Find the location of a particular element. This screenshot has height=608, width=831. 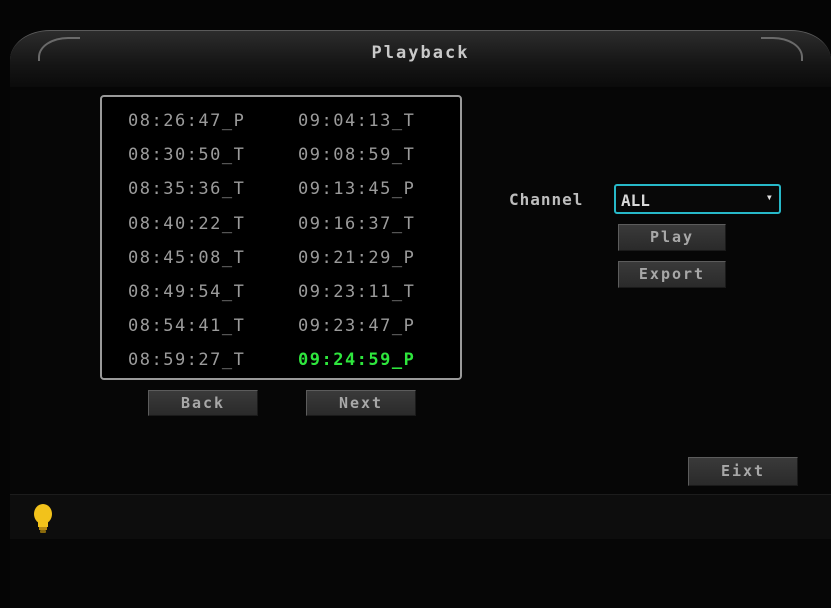

file-item: 08:54:41_T is located at coordinates (186, 326).